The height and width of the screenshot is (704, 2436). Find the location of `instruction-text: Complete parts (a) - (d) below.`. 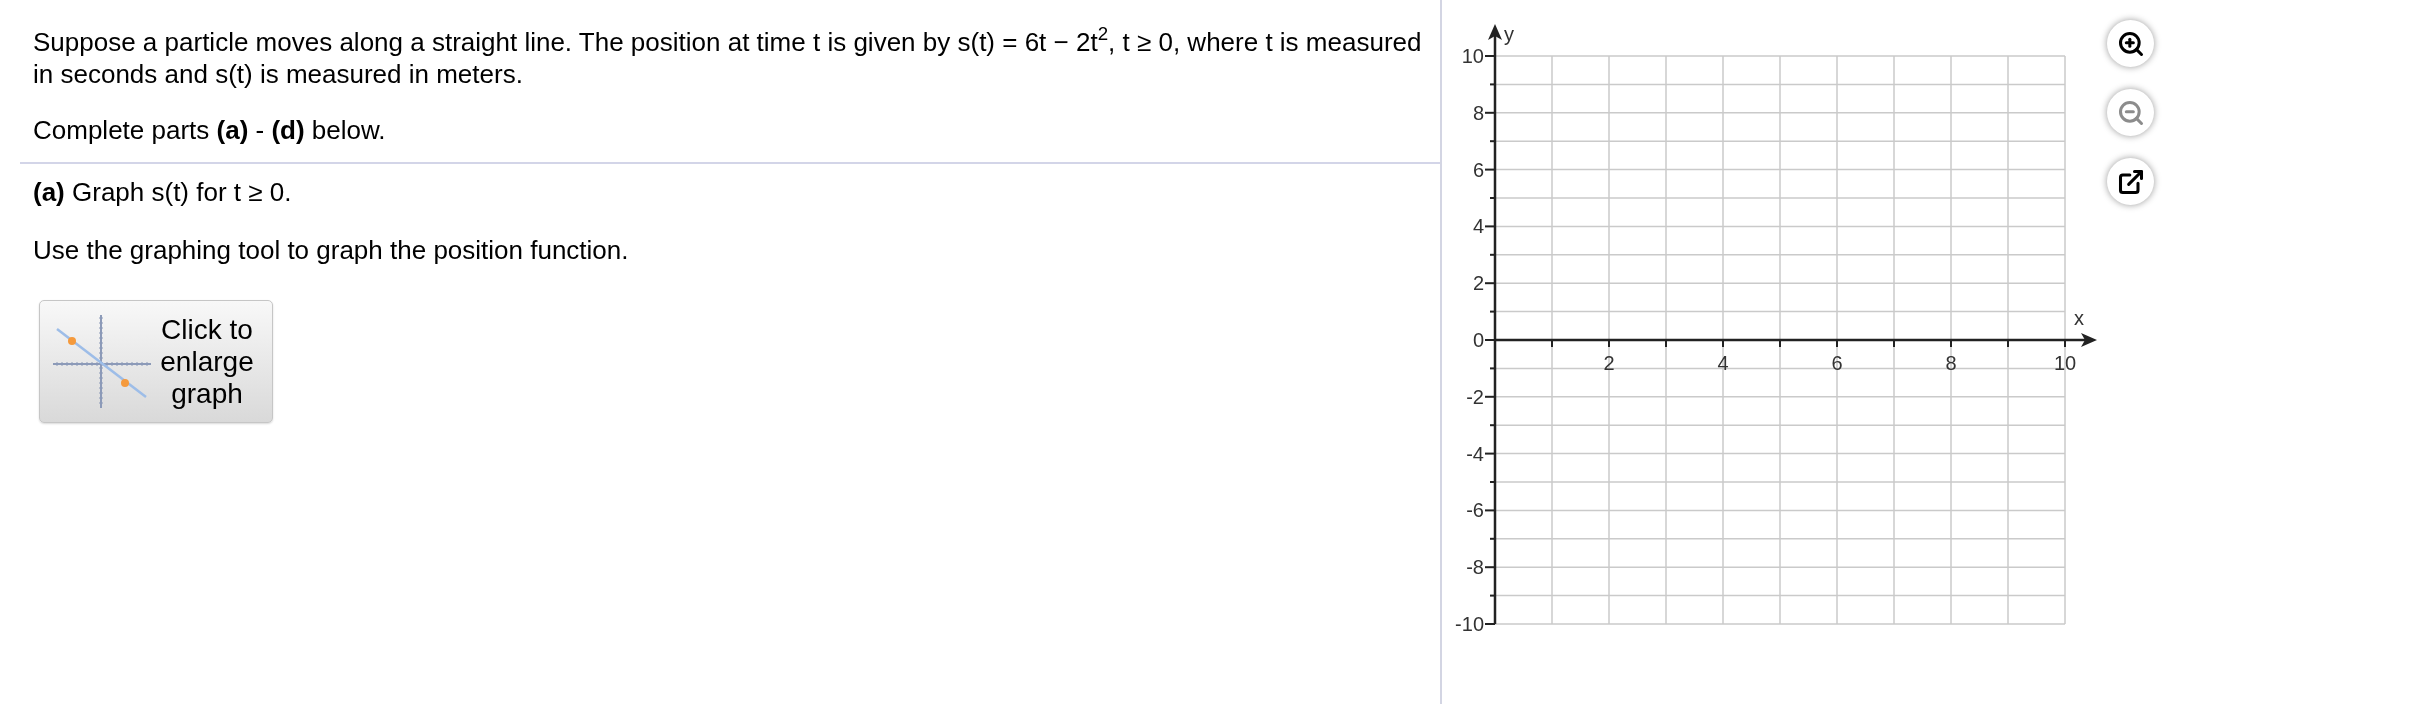

instruction-text: Complete parts (a) - (d) below. is located at coordinates (209, 130).